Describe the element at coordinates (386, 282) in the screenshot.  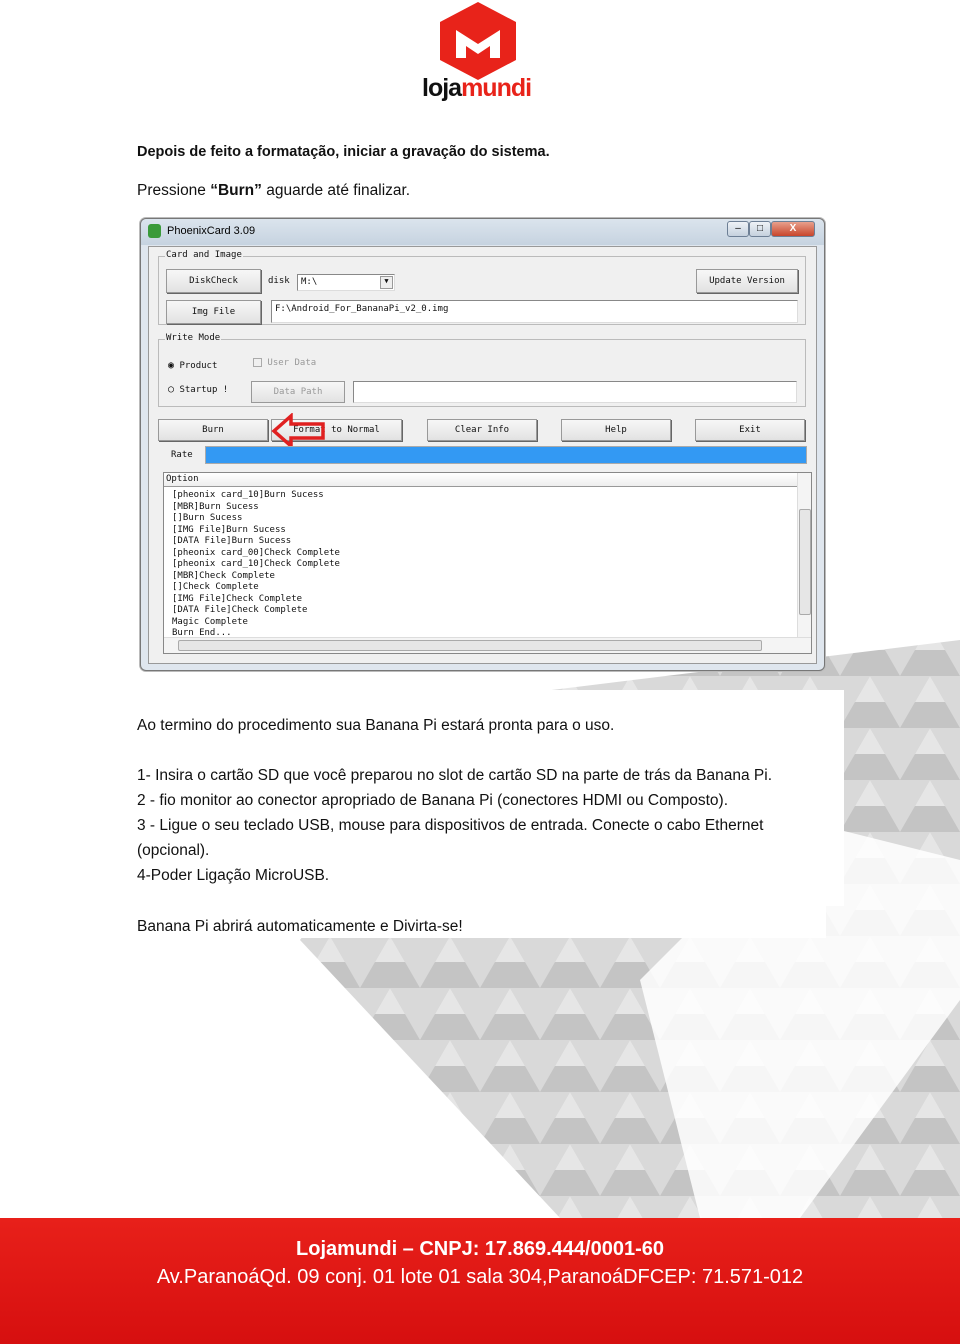
I see `chevron-down-icon: ▼` at that location.